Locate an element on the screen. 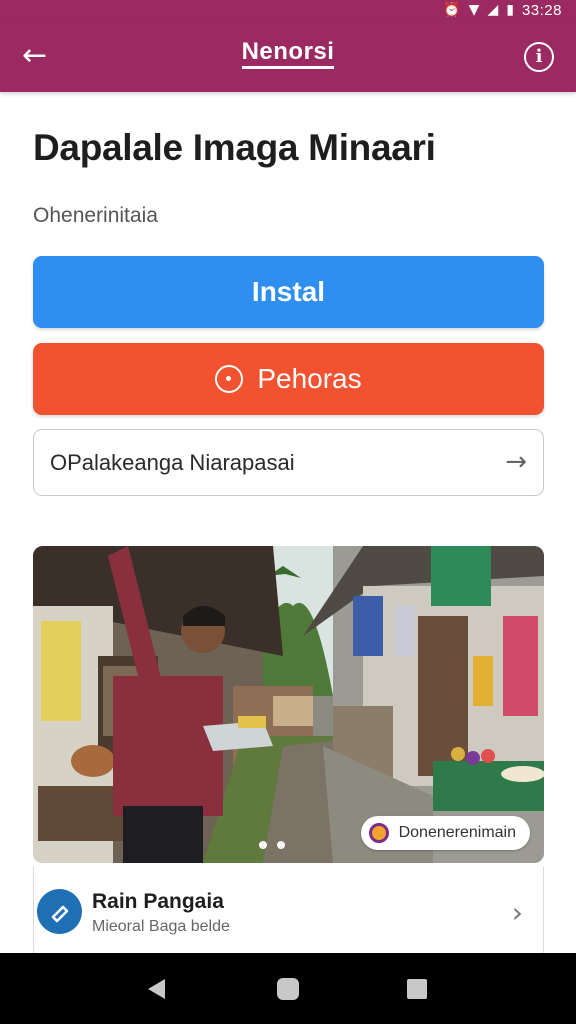 This screenshot has height=1024, width=576. radio-ring-icon is located at coordinates (229, 379).